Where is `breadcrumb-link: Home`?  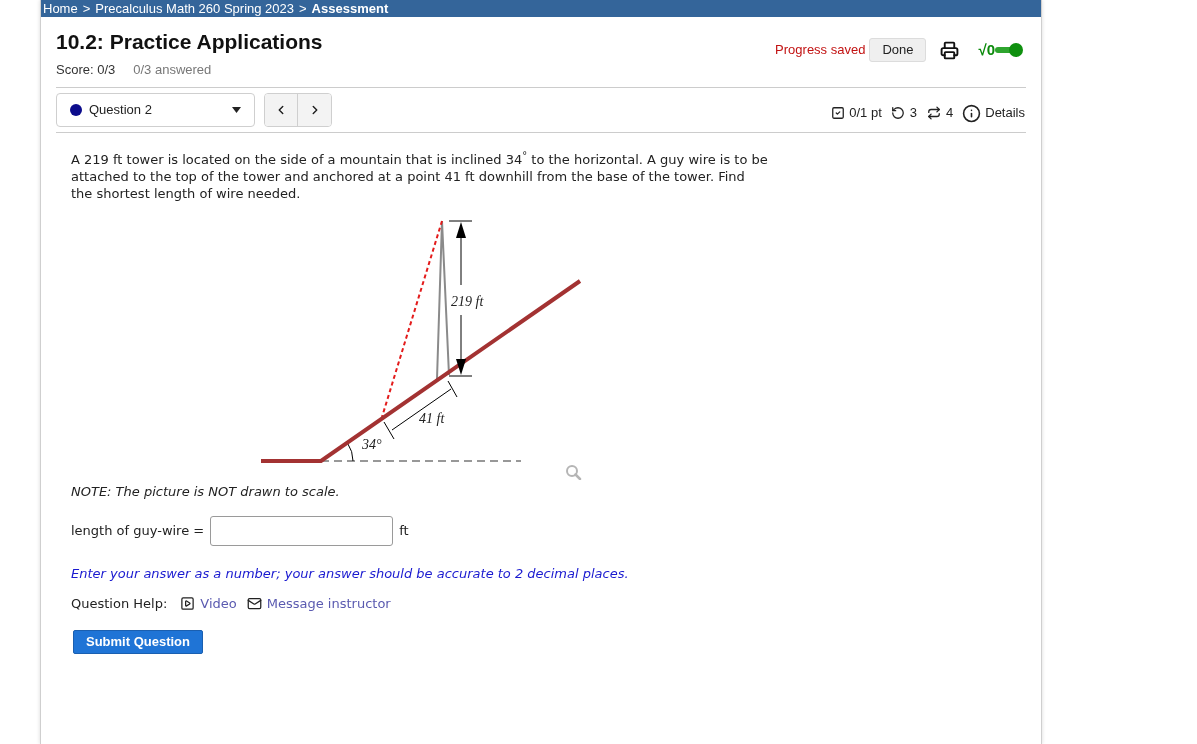
breadcrumb-link: Home is located at coordinates (60, 8).